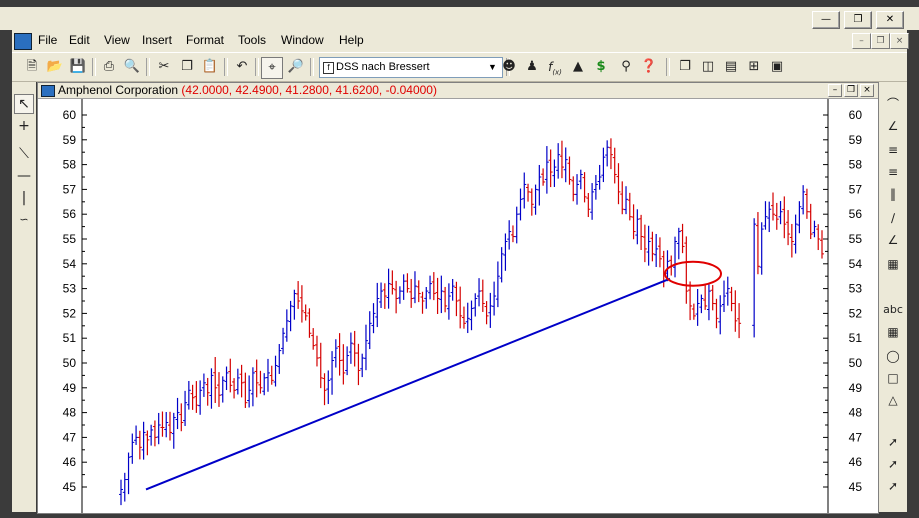 The image size is (919, 518). What do you see at coordinates (861, 41) in the screenshot?
I see `mdi-minimize-icon: –` at bounding box center [861, 41].